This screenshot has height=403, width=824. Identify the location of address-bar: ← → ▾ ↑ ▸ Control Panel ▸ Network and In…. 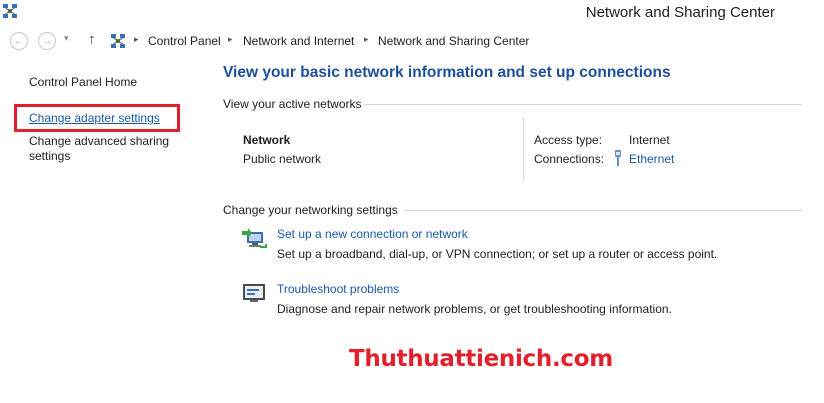
(412, 41).